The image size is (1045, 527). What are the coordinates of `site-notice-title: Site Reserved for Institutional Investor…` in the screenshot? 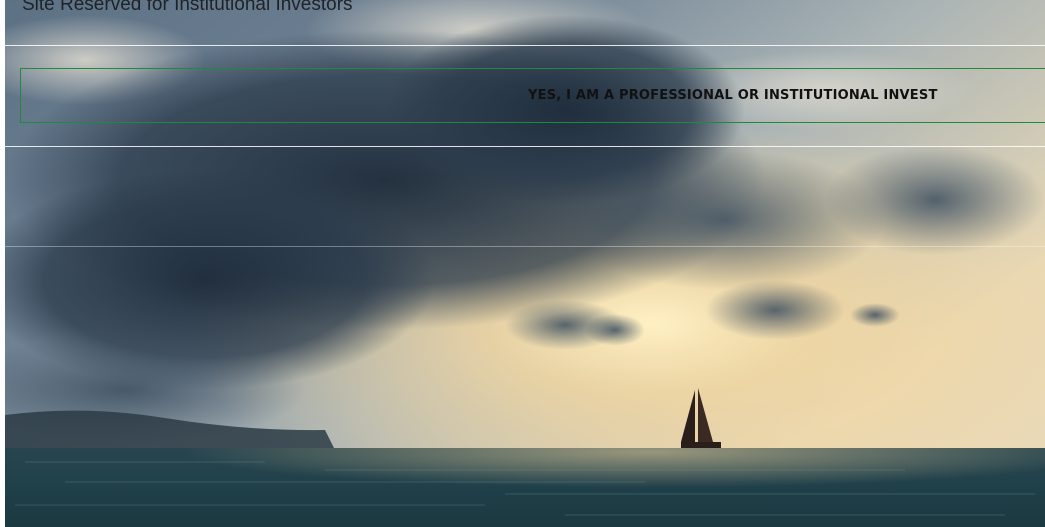 It's located at (187, 7).